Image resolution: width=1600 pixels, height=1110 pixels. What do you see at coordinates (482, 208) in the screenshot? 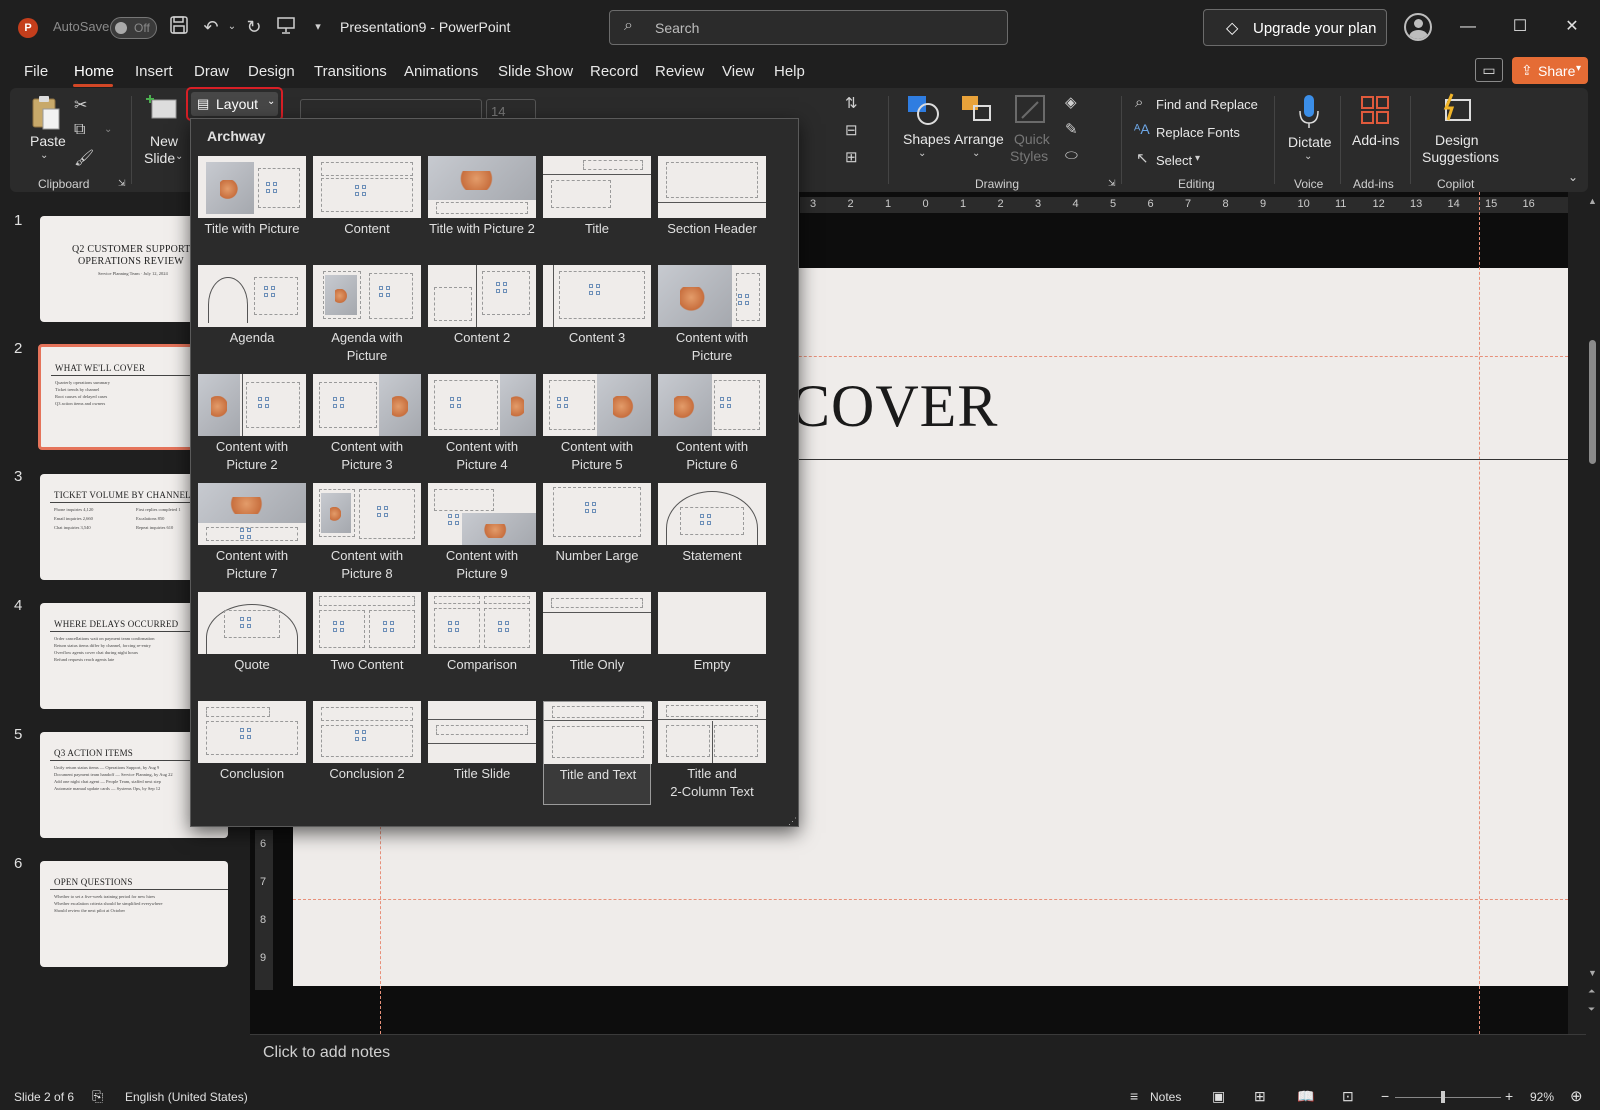
I see `layout-option-title-with-picture-2: Title with Picture 2` at bounding box center [482, 208].